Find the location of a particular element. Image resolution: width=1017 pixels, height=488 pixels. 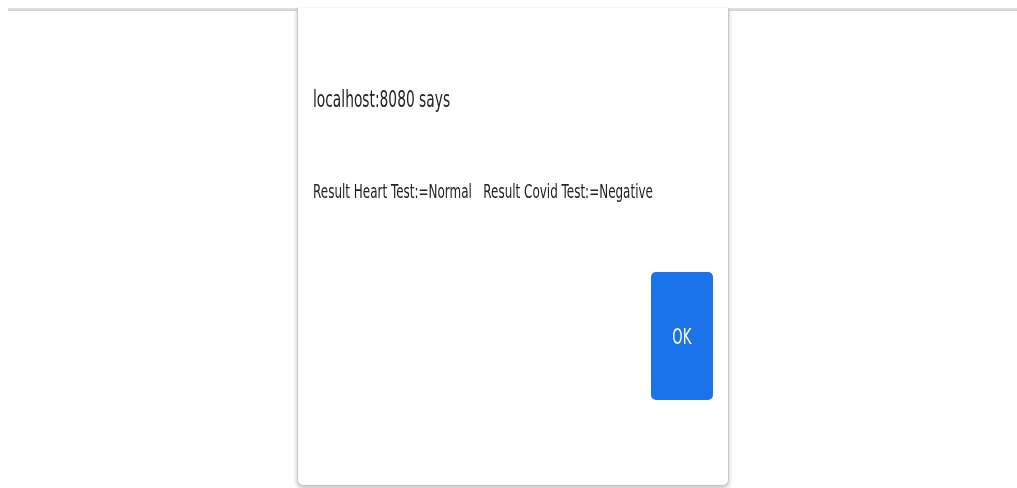

dialog-title: localhost:8080 says is located at coordinates (381, 99).